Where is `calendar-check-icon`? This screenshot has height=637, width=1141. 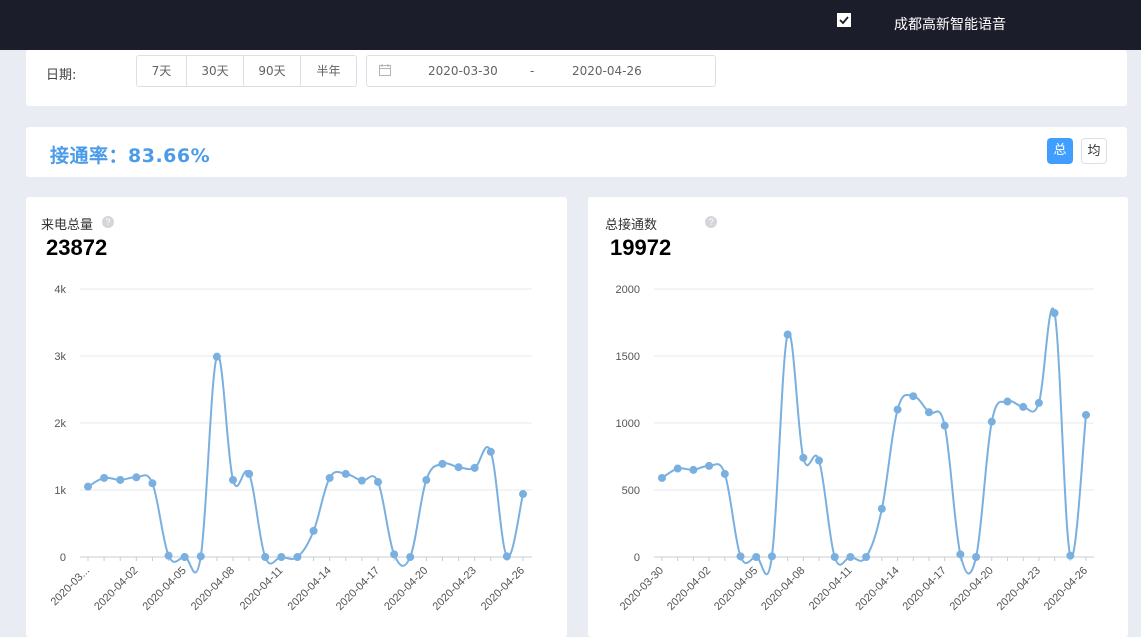
calendar-check-icon is located at coordinates (844, 20).